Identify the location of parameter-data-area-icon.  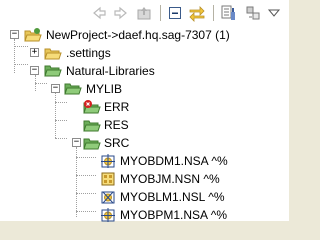
(108, 215).